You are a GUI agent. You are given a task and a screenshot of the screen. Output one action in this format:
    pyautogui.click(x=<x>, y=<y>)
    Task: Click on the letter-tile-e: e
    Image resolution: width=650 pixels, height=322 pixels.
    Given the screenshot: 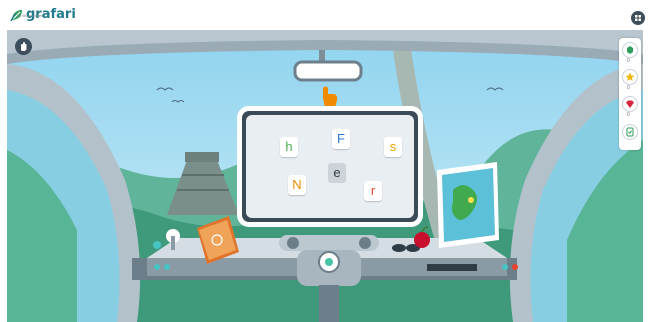 What is the action you would take?
    pyautogui.click(x=337, y=173)
    